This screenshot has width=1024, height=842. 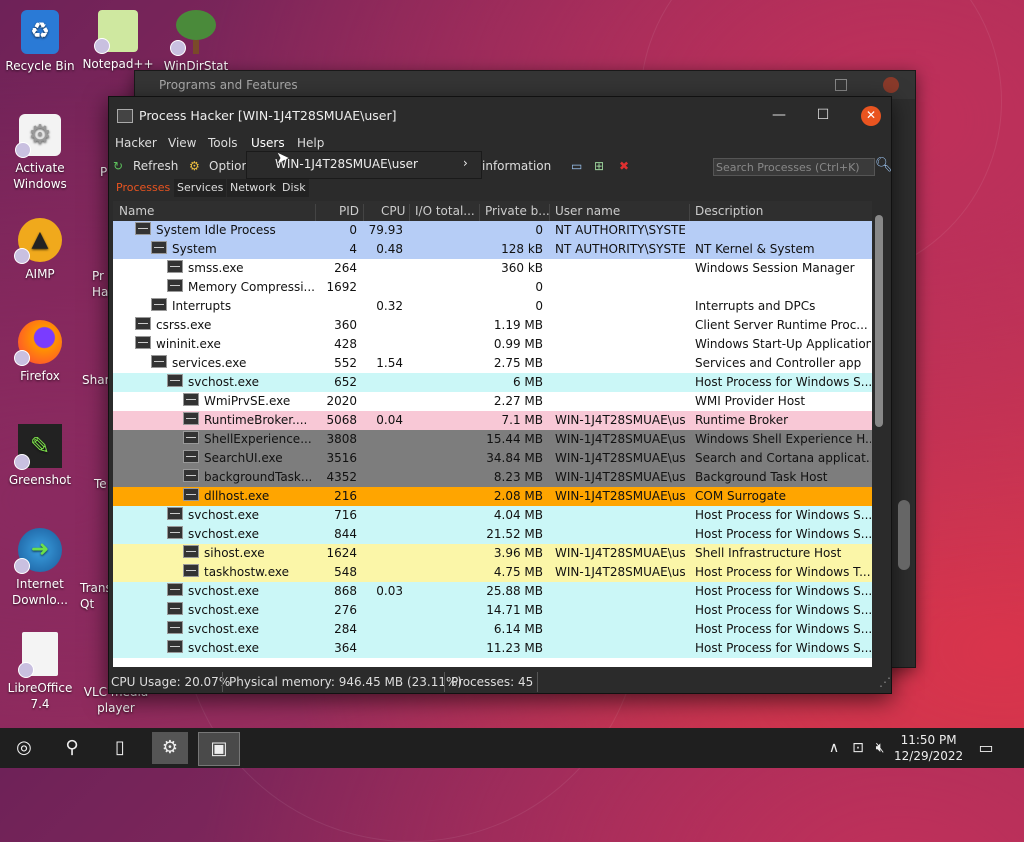 I want to click on options-button: Optior, so click(x=227, y=166).